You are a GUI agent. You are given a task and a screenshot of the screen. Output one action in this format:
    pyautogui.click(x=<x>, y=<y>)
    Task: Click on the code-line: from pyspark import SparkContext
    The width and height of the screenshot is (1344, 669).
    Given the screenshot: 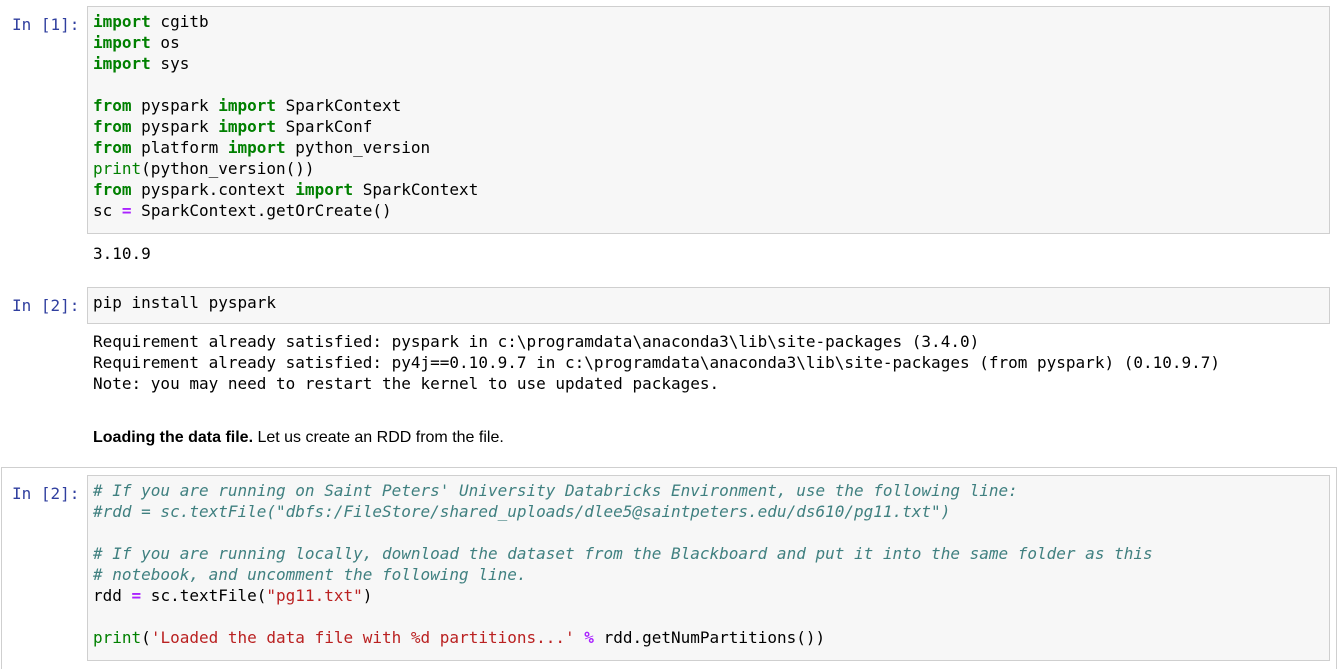 What is the action you would take?
    pyautogui.click(x=247, y=105)
    